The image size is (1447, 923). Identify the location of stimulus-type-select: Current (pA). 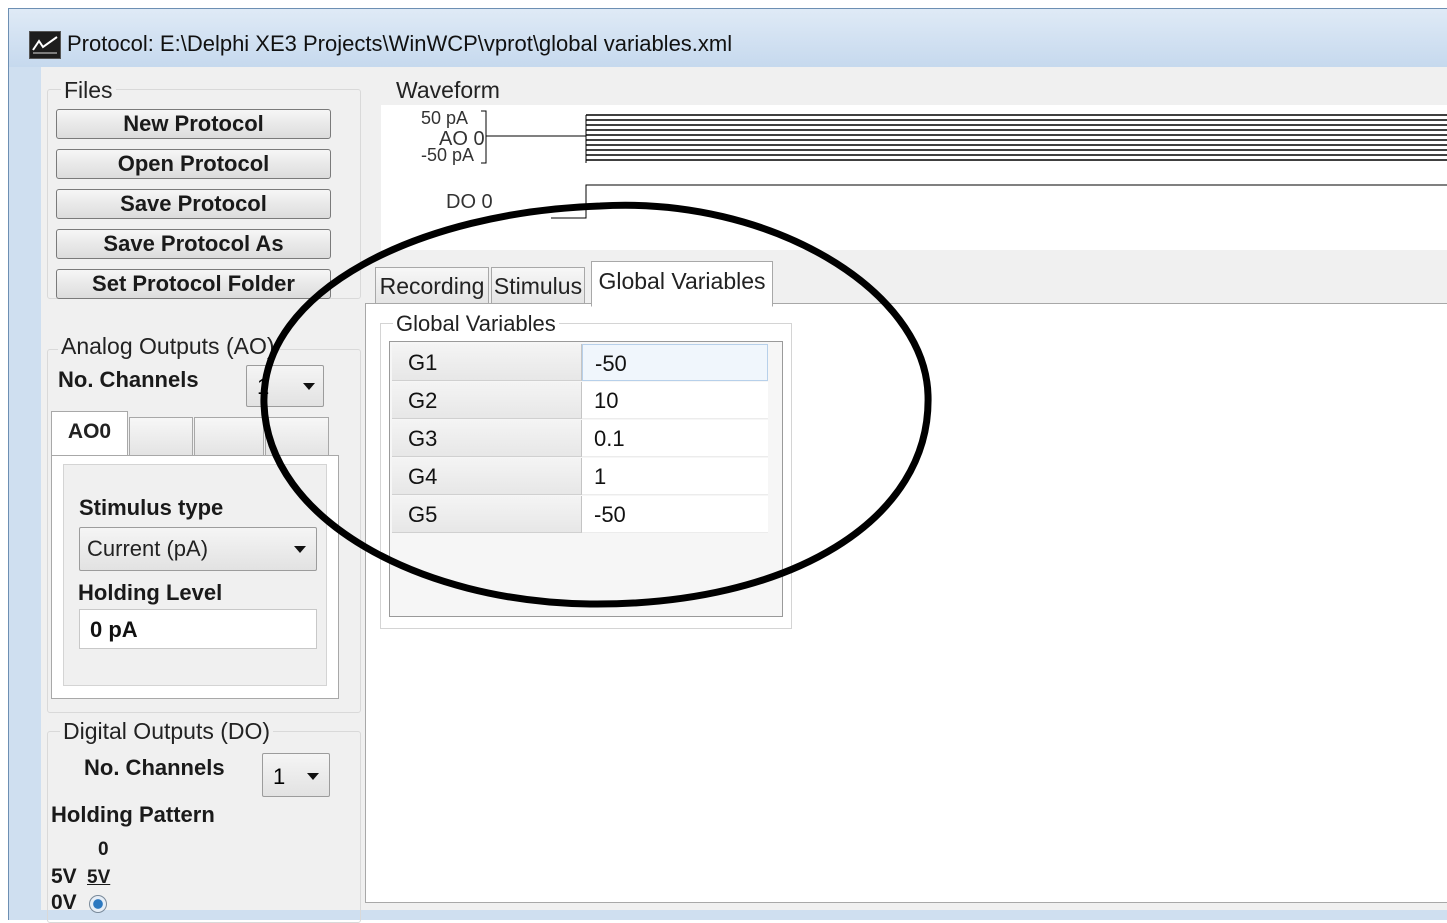
(198, 549).